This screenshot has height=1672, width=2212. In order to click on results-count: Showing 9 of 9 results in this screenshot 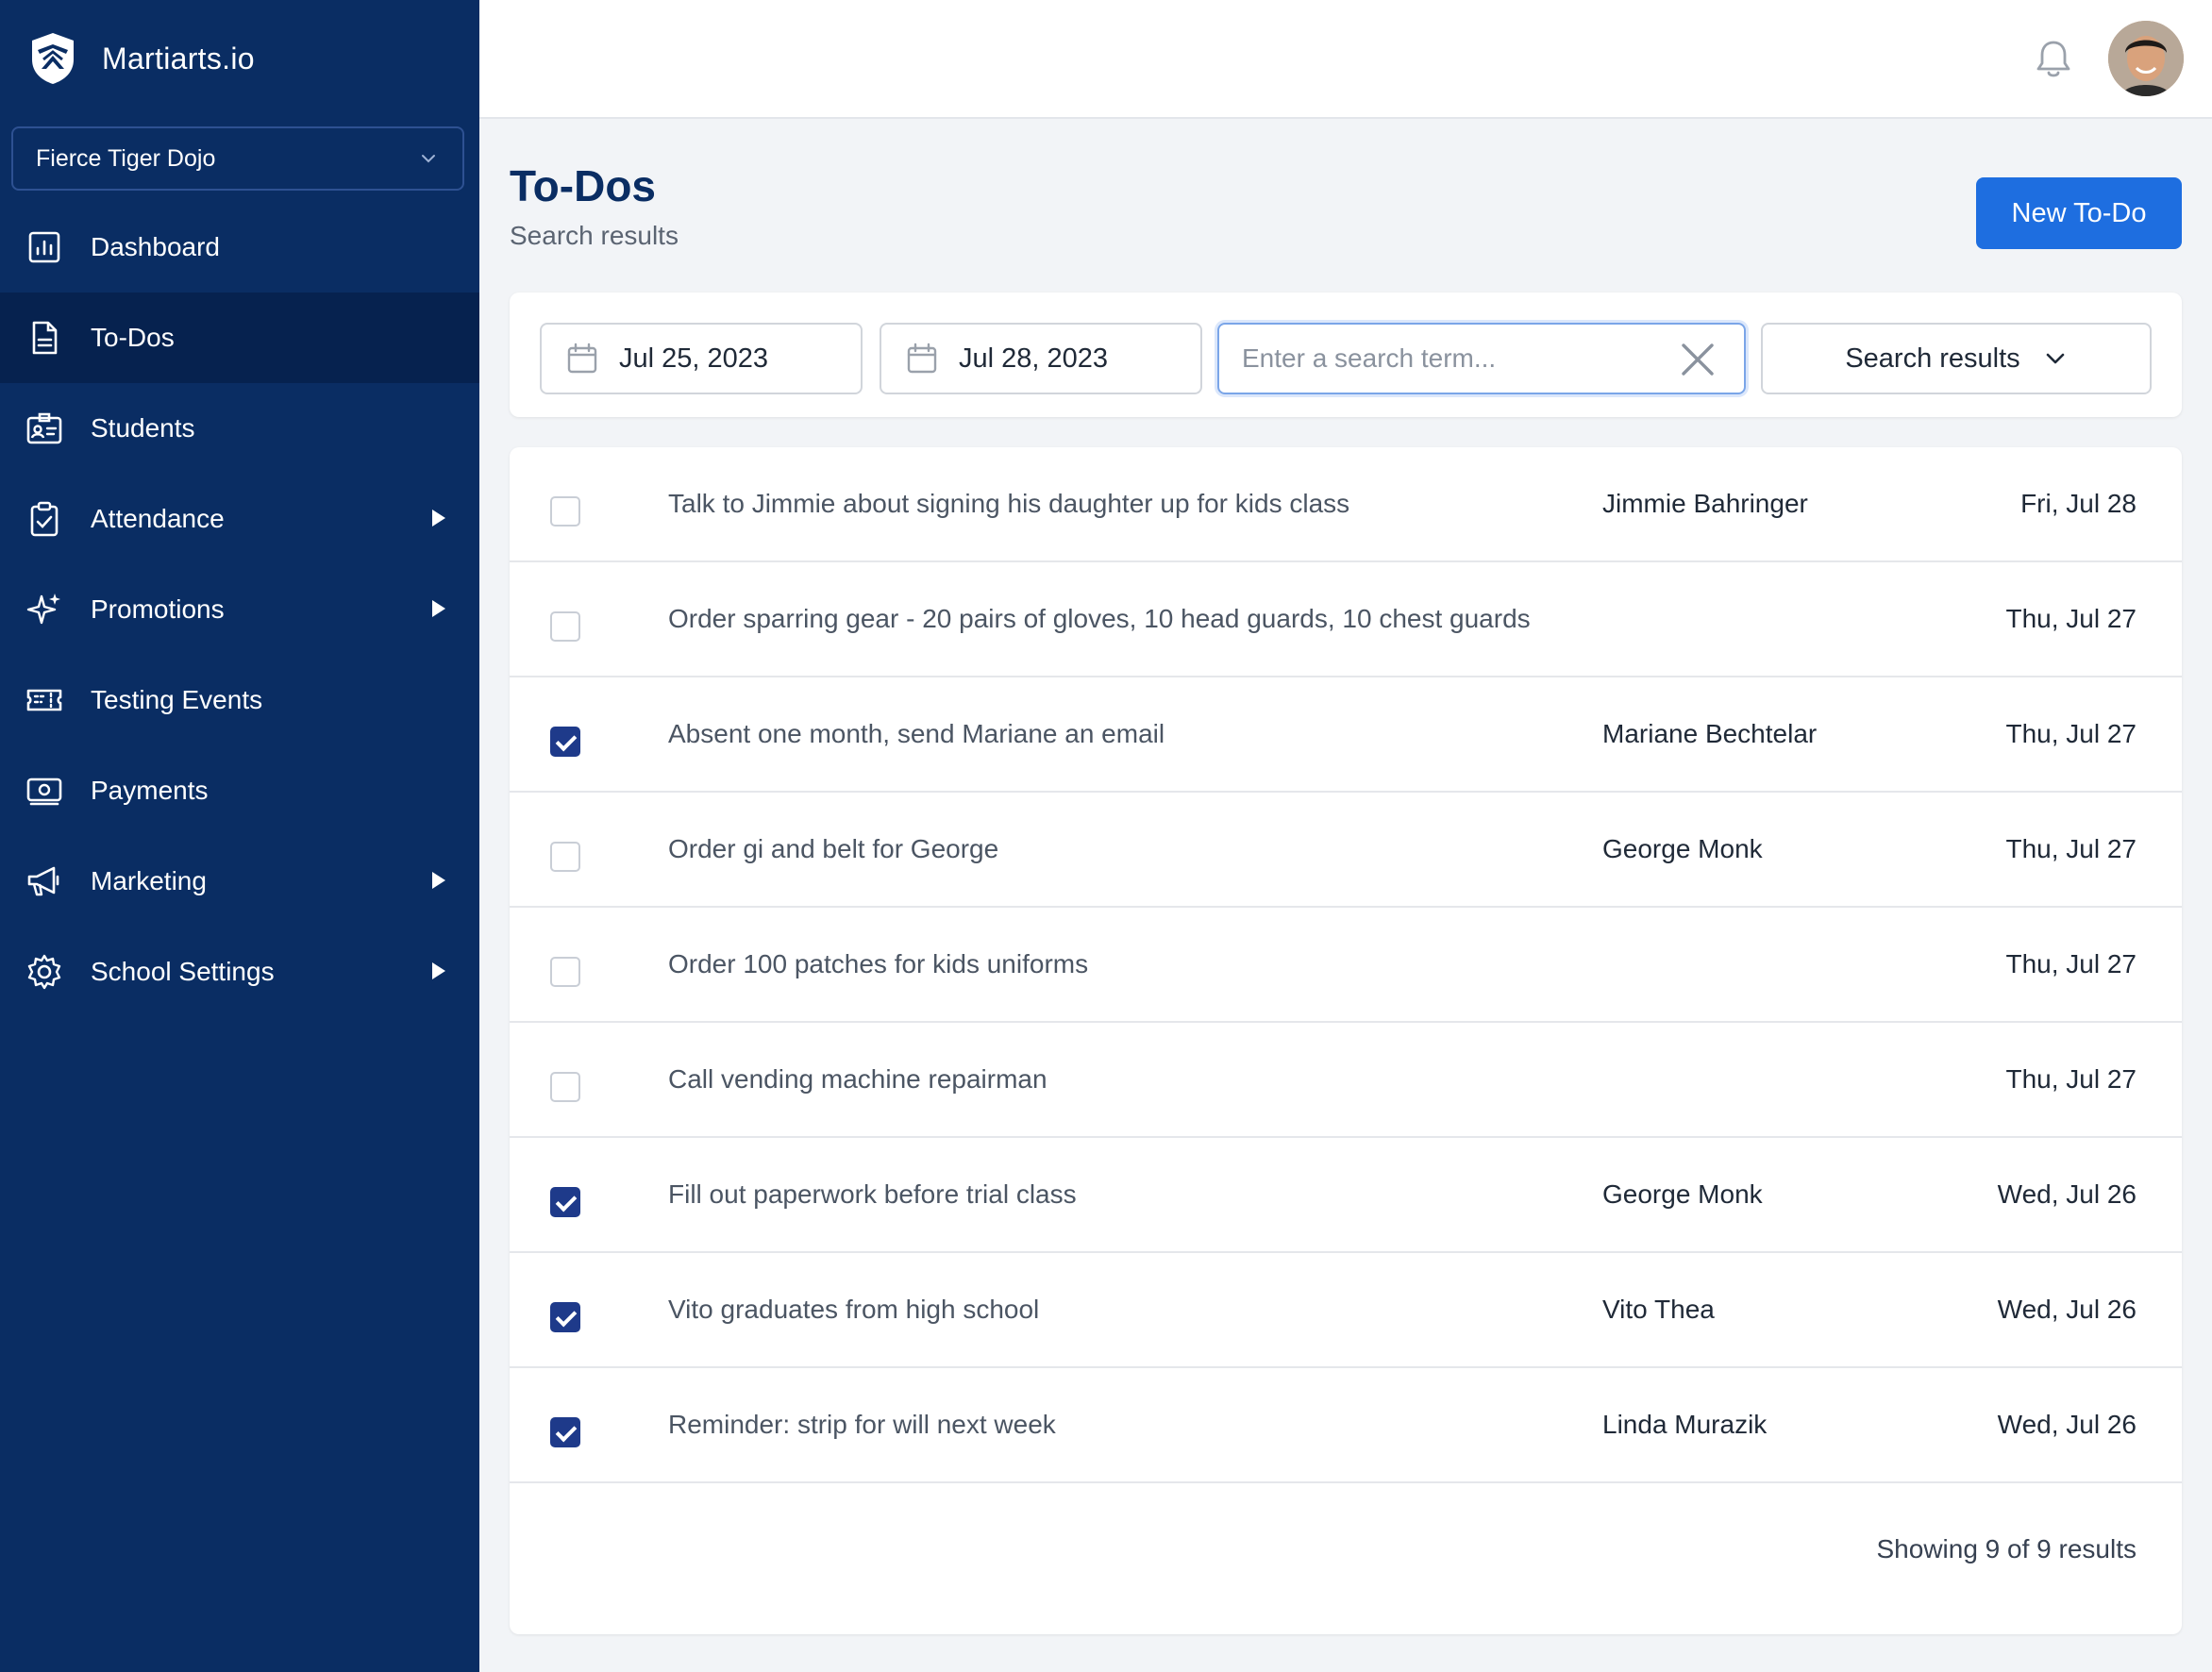, I will do `click(2007, 1548)`.